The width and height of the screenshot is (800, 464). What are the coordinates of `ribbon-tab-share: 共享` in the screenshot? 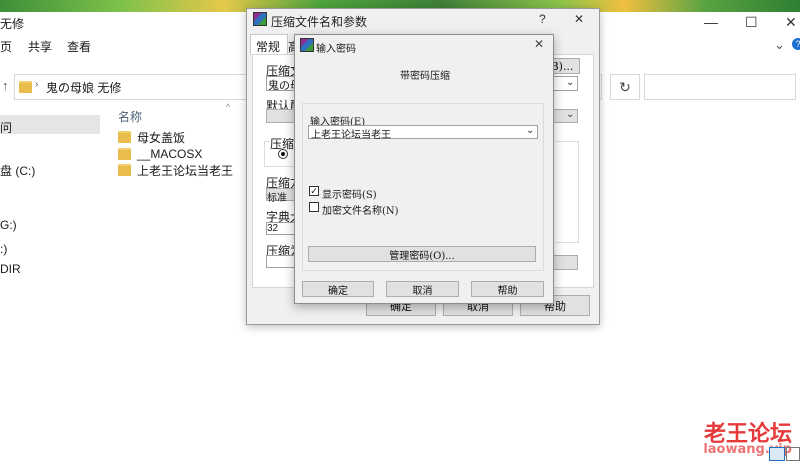 It's located at (40, 46).